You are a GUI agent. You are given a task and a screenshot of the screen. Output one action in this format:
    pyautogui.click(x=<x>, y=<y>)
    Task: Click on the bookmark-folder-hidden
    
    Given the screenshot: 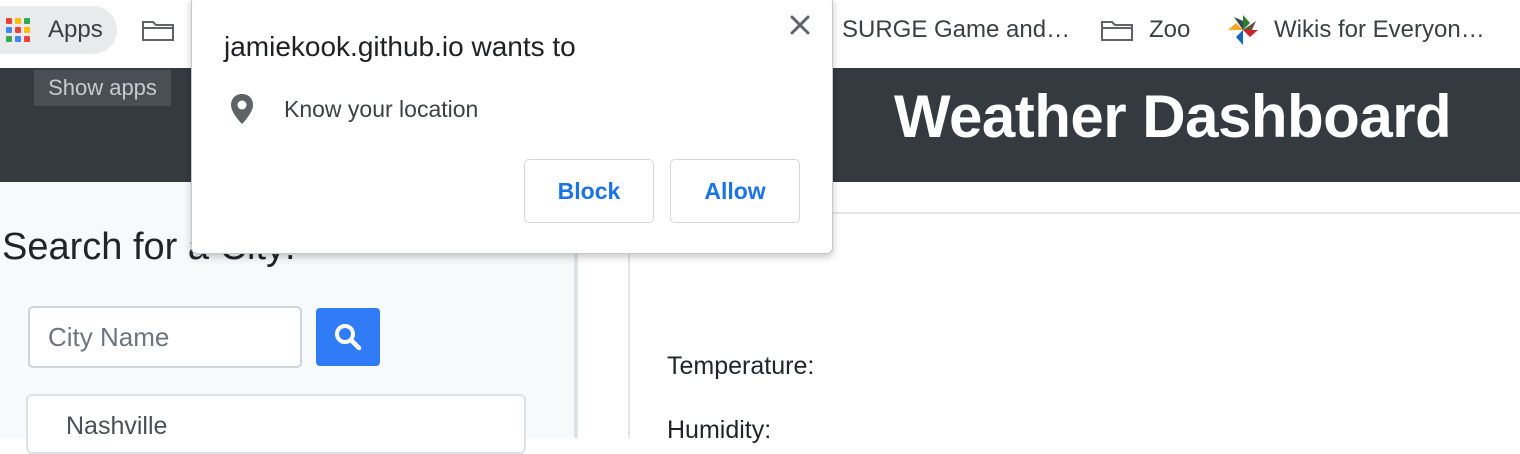 What is the action you would take?
    pyautogui.click(x=166, y=30)
    